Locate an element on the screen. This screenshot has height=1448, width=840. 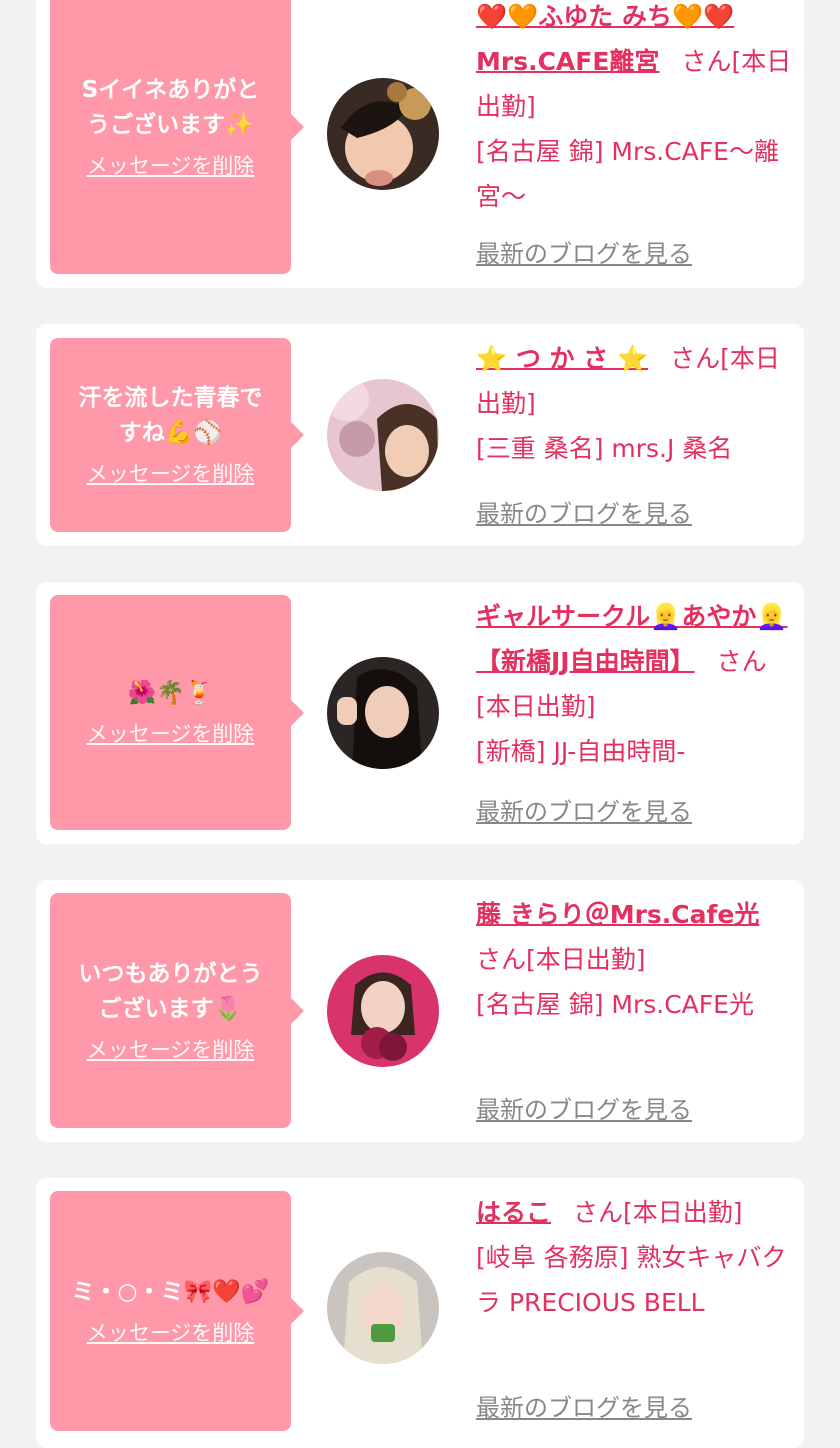
shop-name: [名古屋 錦] Mrs.CAFE光 is located at coordinates (615, 1004).